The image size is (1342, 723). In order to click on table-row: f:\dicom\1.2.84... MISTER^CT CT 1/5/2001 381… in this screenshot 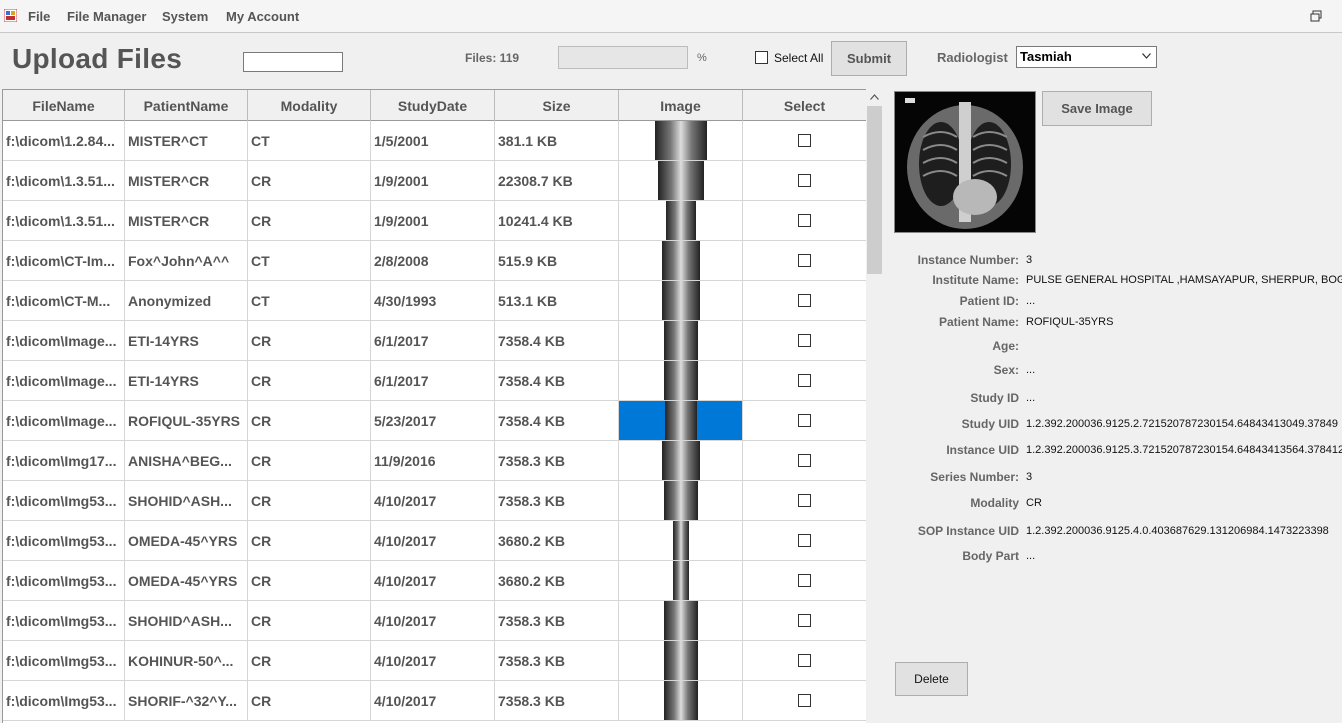, I will do `click(434, 141)`.